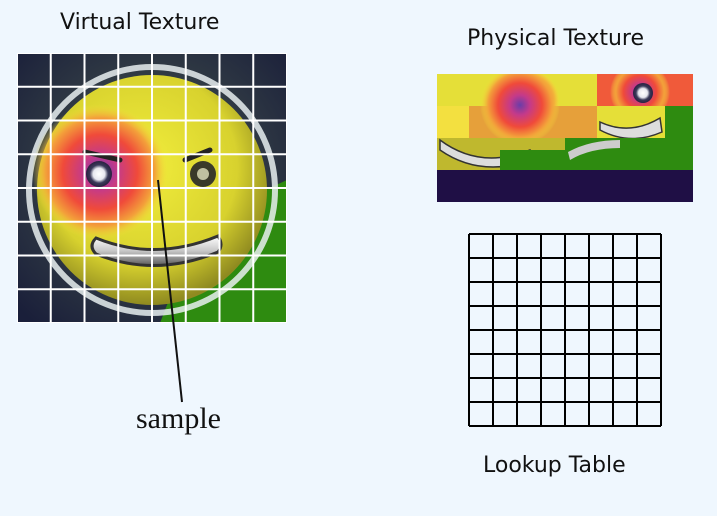 Image resolution: width=717 pixels, height=516 pixels. What do you see at coordinates (99, 174) in the screenshot?
I see `left-eye` at bounding box center [99, 174].